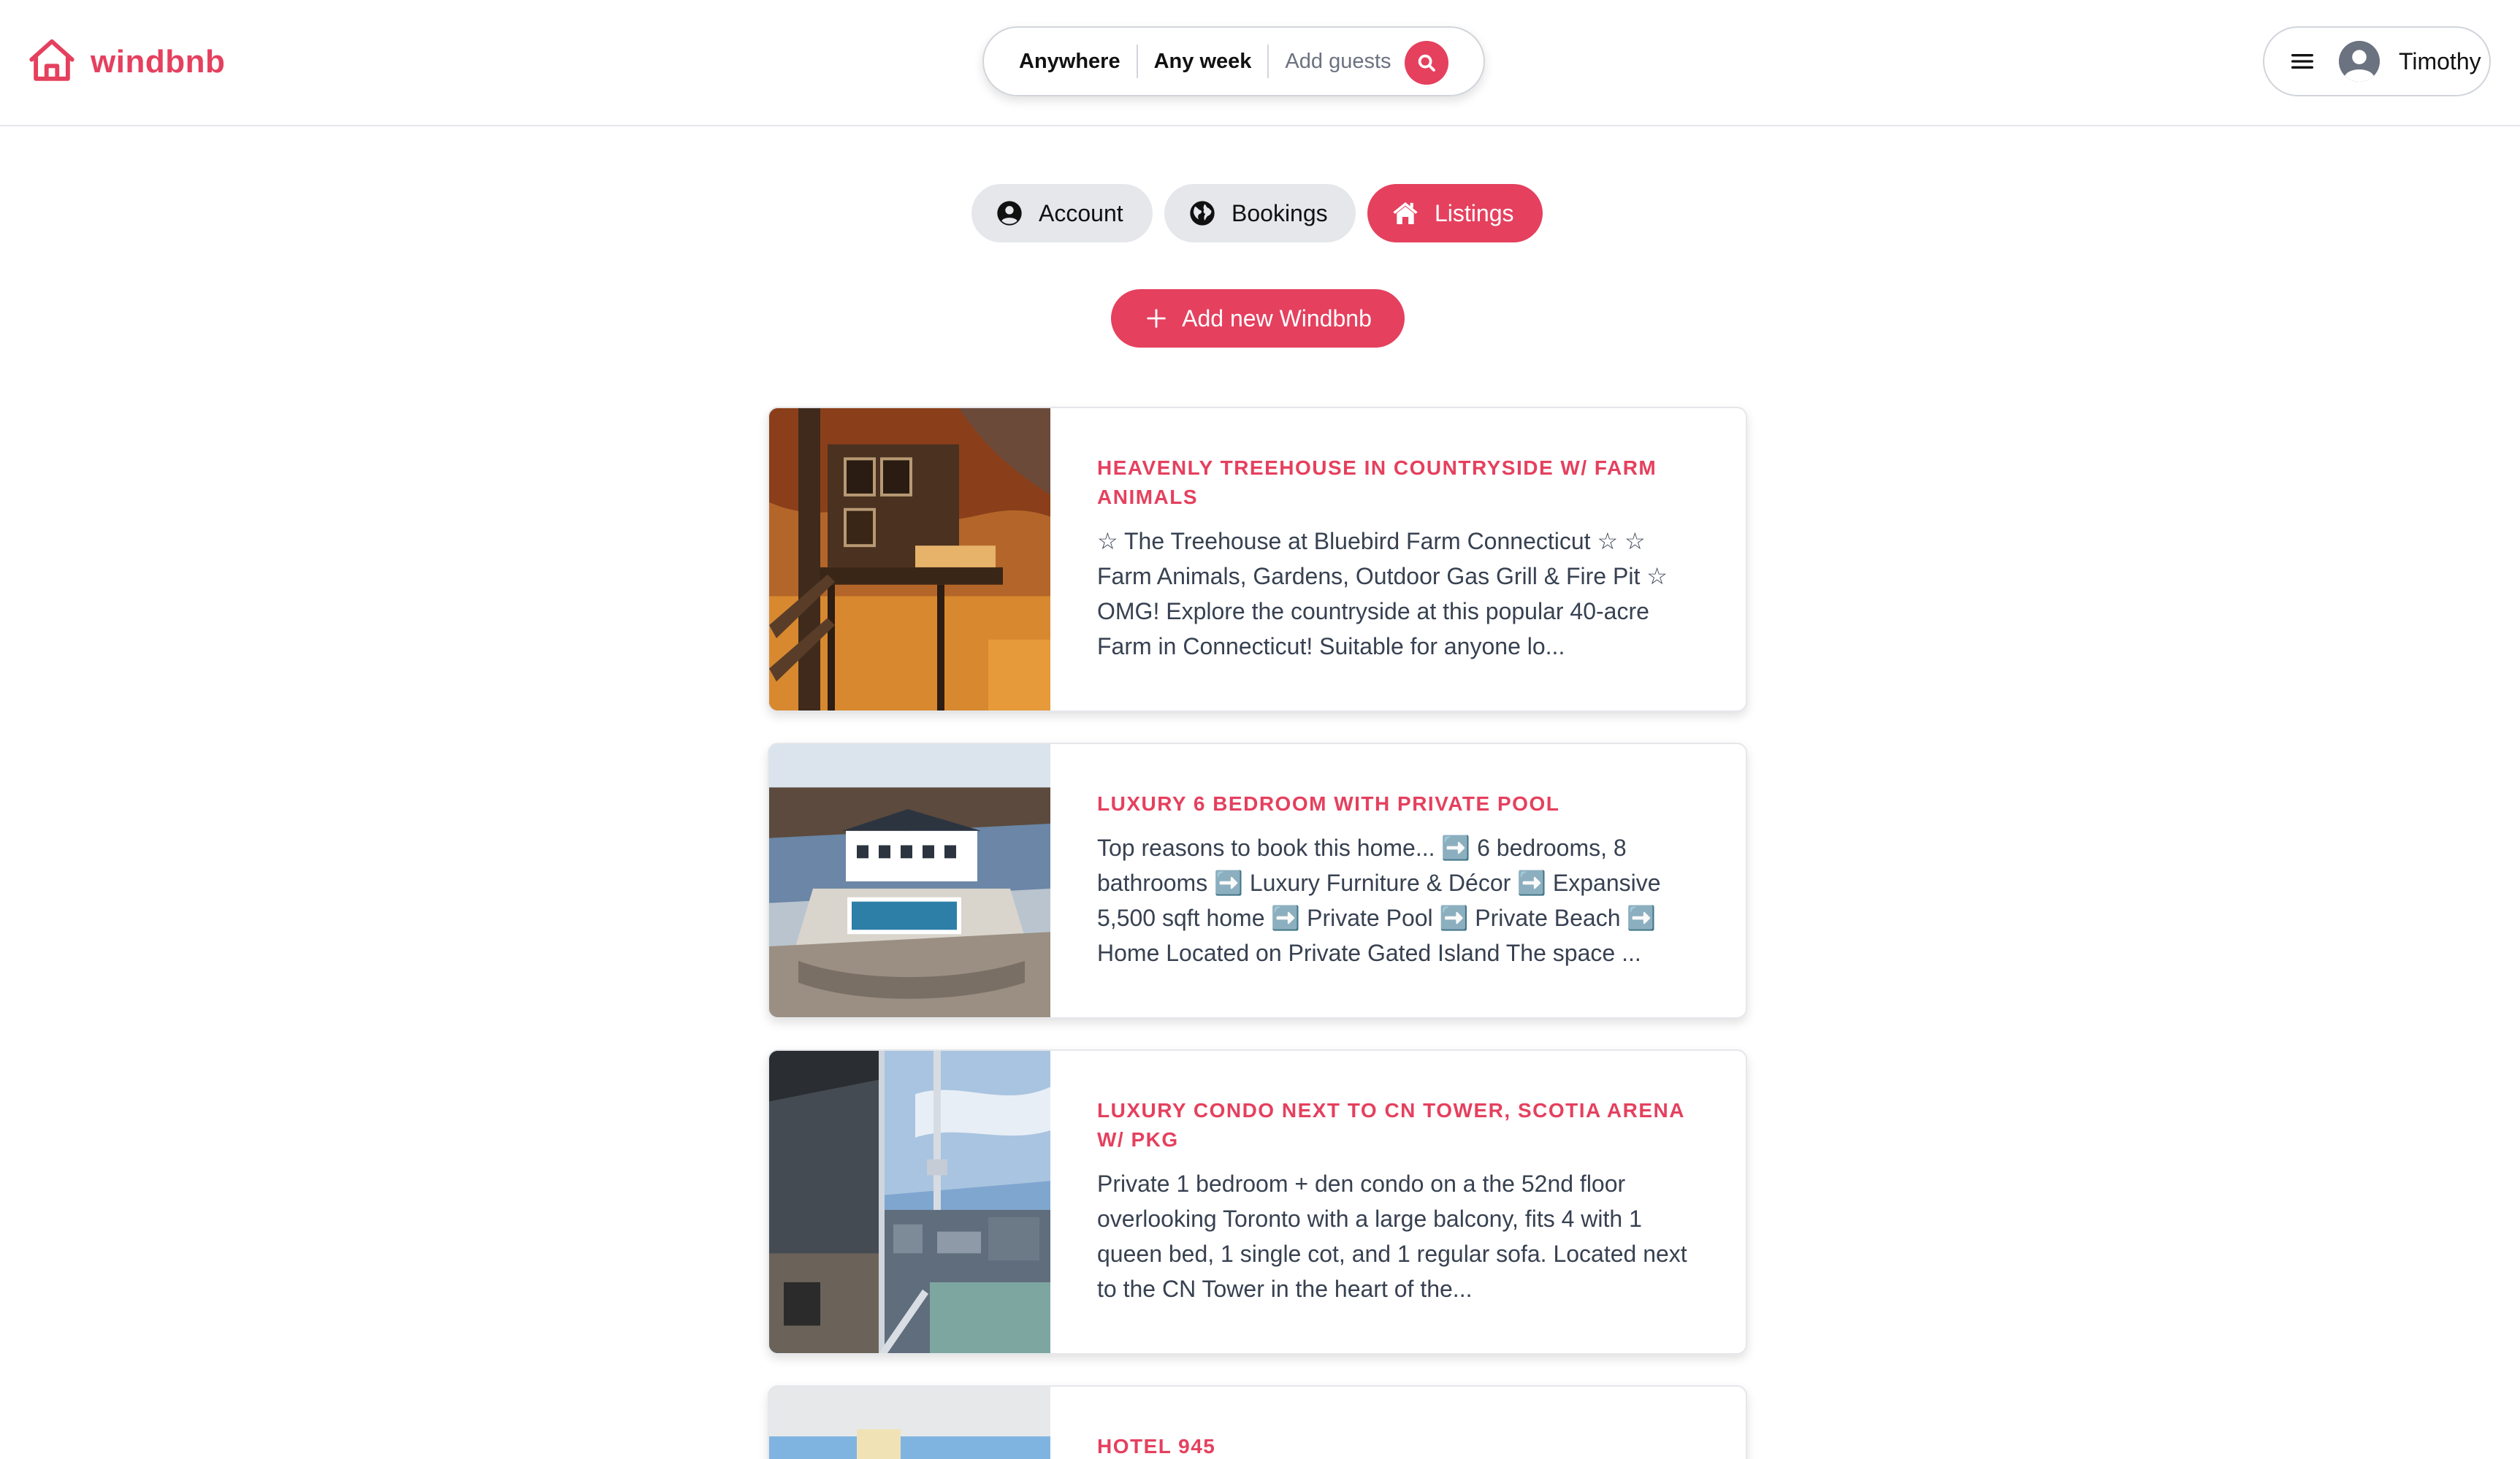 Image resolution: width=2520 pixels, height=1459 pixels. Describe the element at coordinates (910, 559) in the screenshot. I see `listing-photo-treehouse` at that location.